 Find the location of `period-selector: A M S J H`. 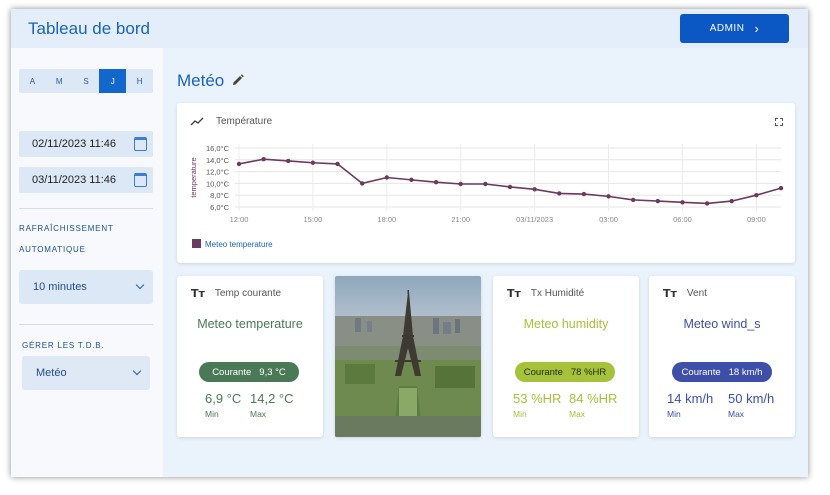

period-selector: A M S J H is located at coordinates (86, 81).